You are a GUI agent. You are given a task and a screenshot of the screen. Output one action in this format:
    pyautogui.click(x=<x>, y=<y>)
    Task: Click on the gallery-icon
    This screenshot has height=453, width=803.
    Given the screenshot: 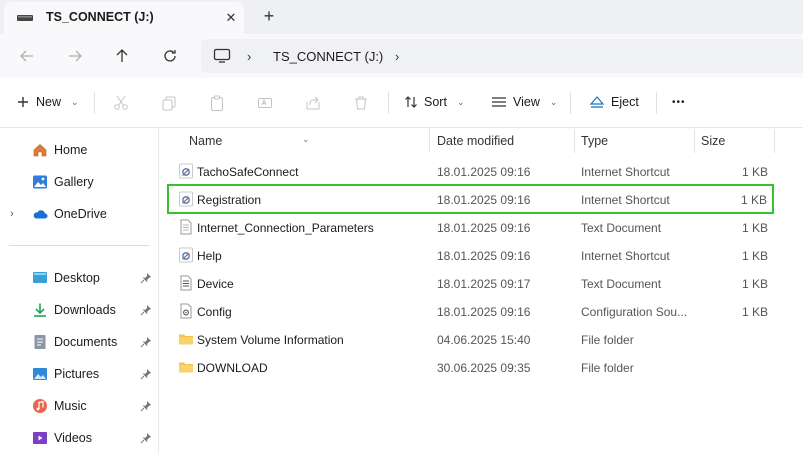 What is the action you would take?
    pyautogui.click(x=40, y=182)
    